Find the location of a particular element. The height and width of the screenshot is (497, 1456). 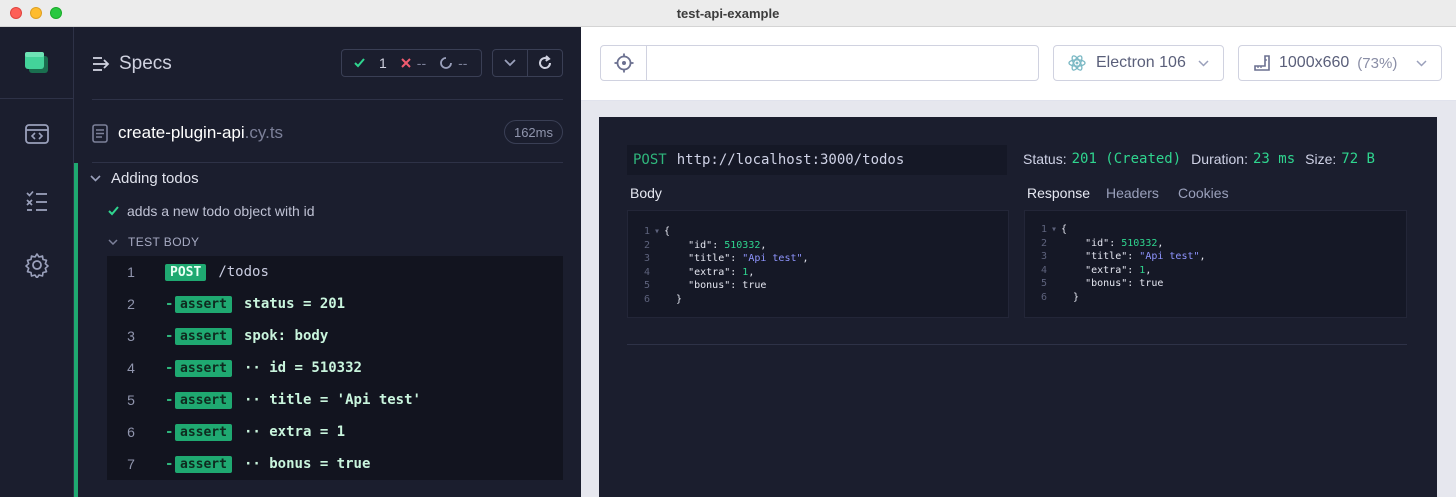

command-row: 5 - assert ·· title = 'Api test' is located at coordinates (335, 400).